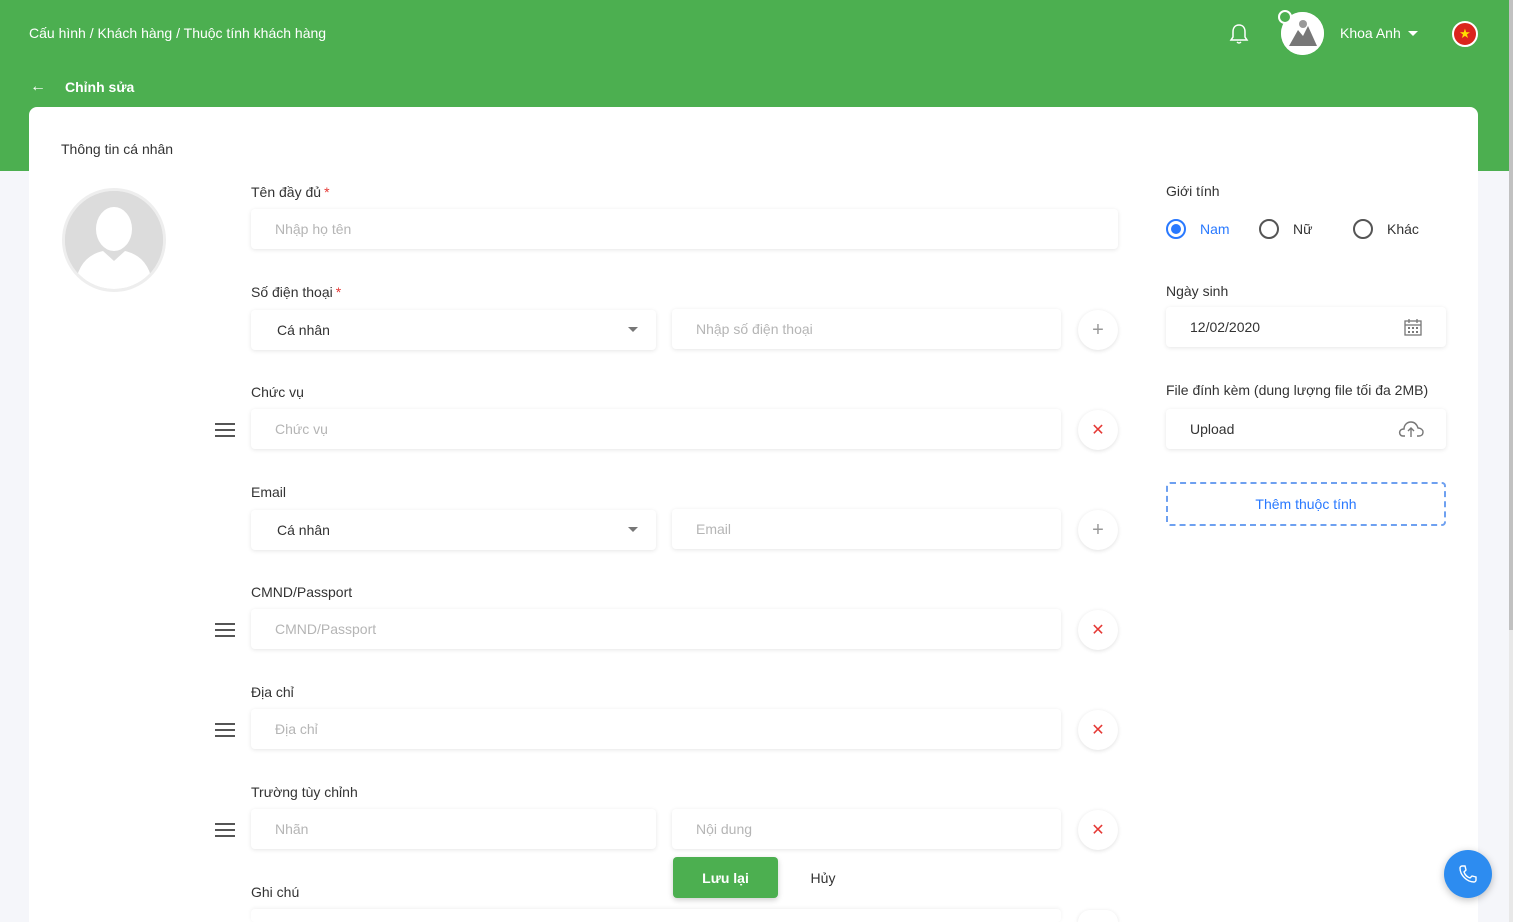 The height and width of the screenshot is (922, 1513). Describe the element at coordinates (1285, 229) in the screenshot. I see `gender-radio-female: Nữ` at that location.